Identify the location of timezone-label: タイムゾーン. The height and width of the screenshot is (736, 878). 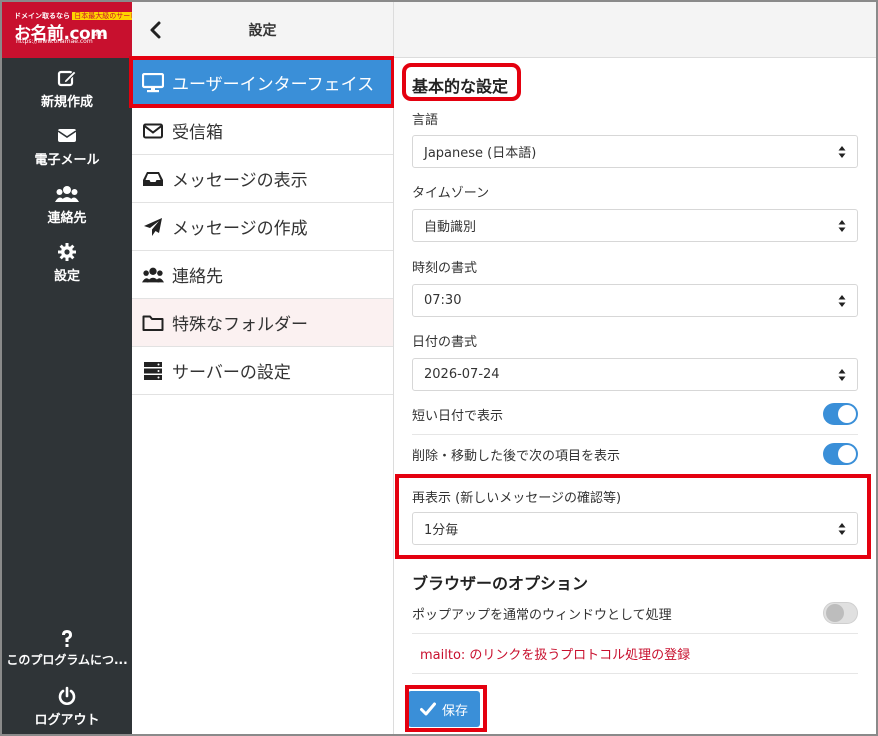
(451, 193).